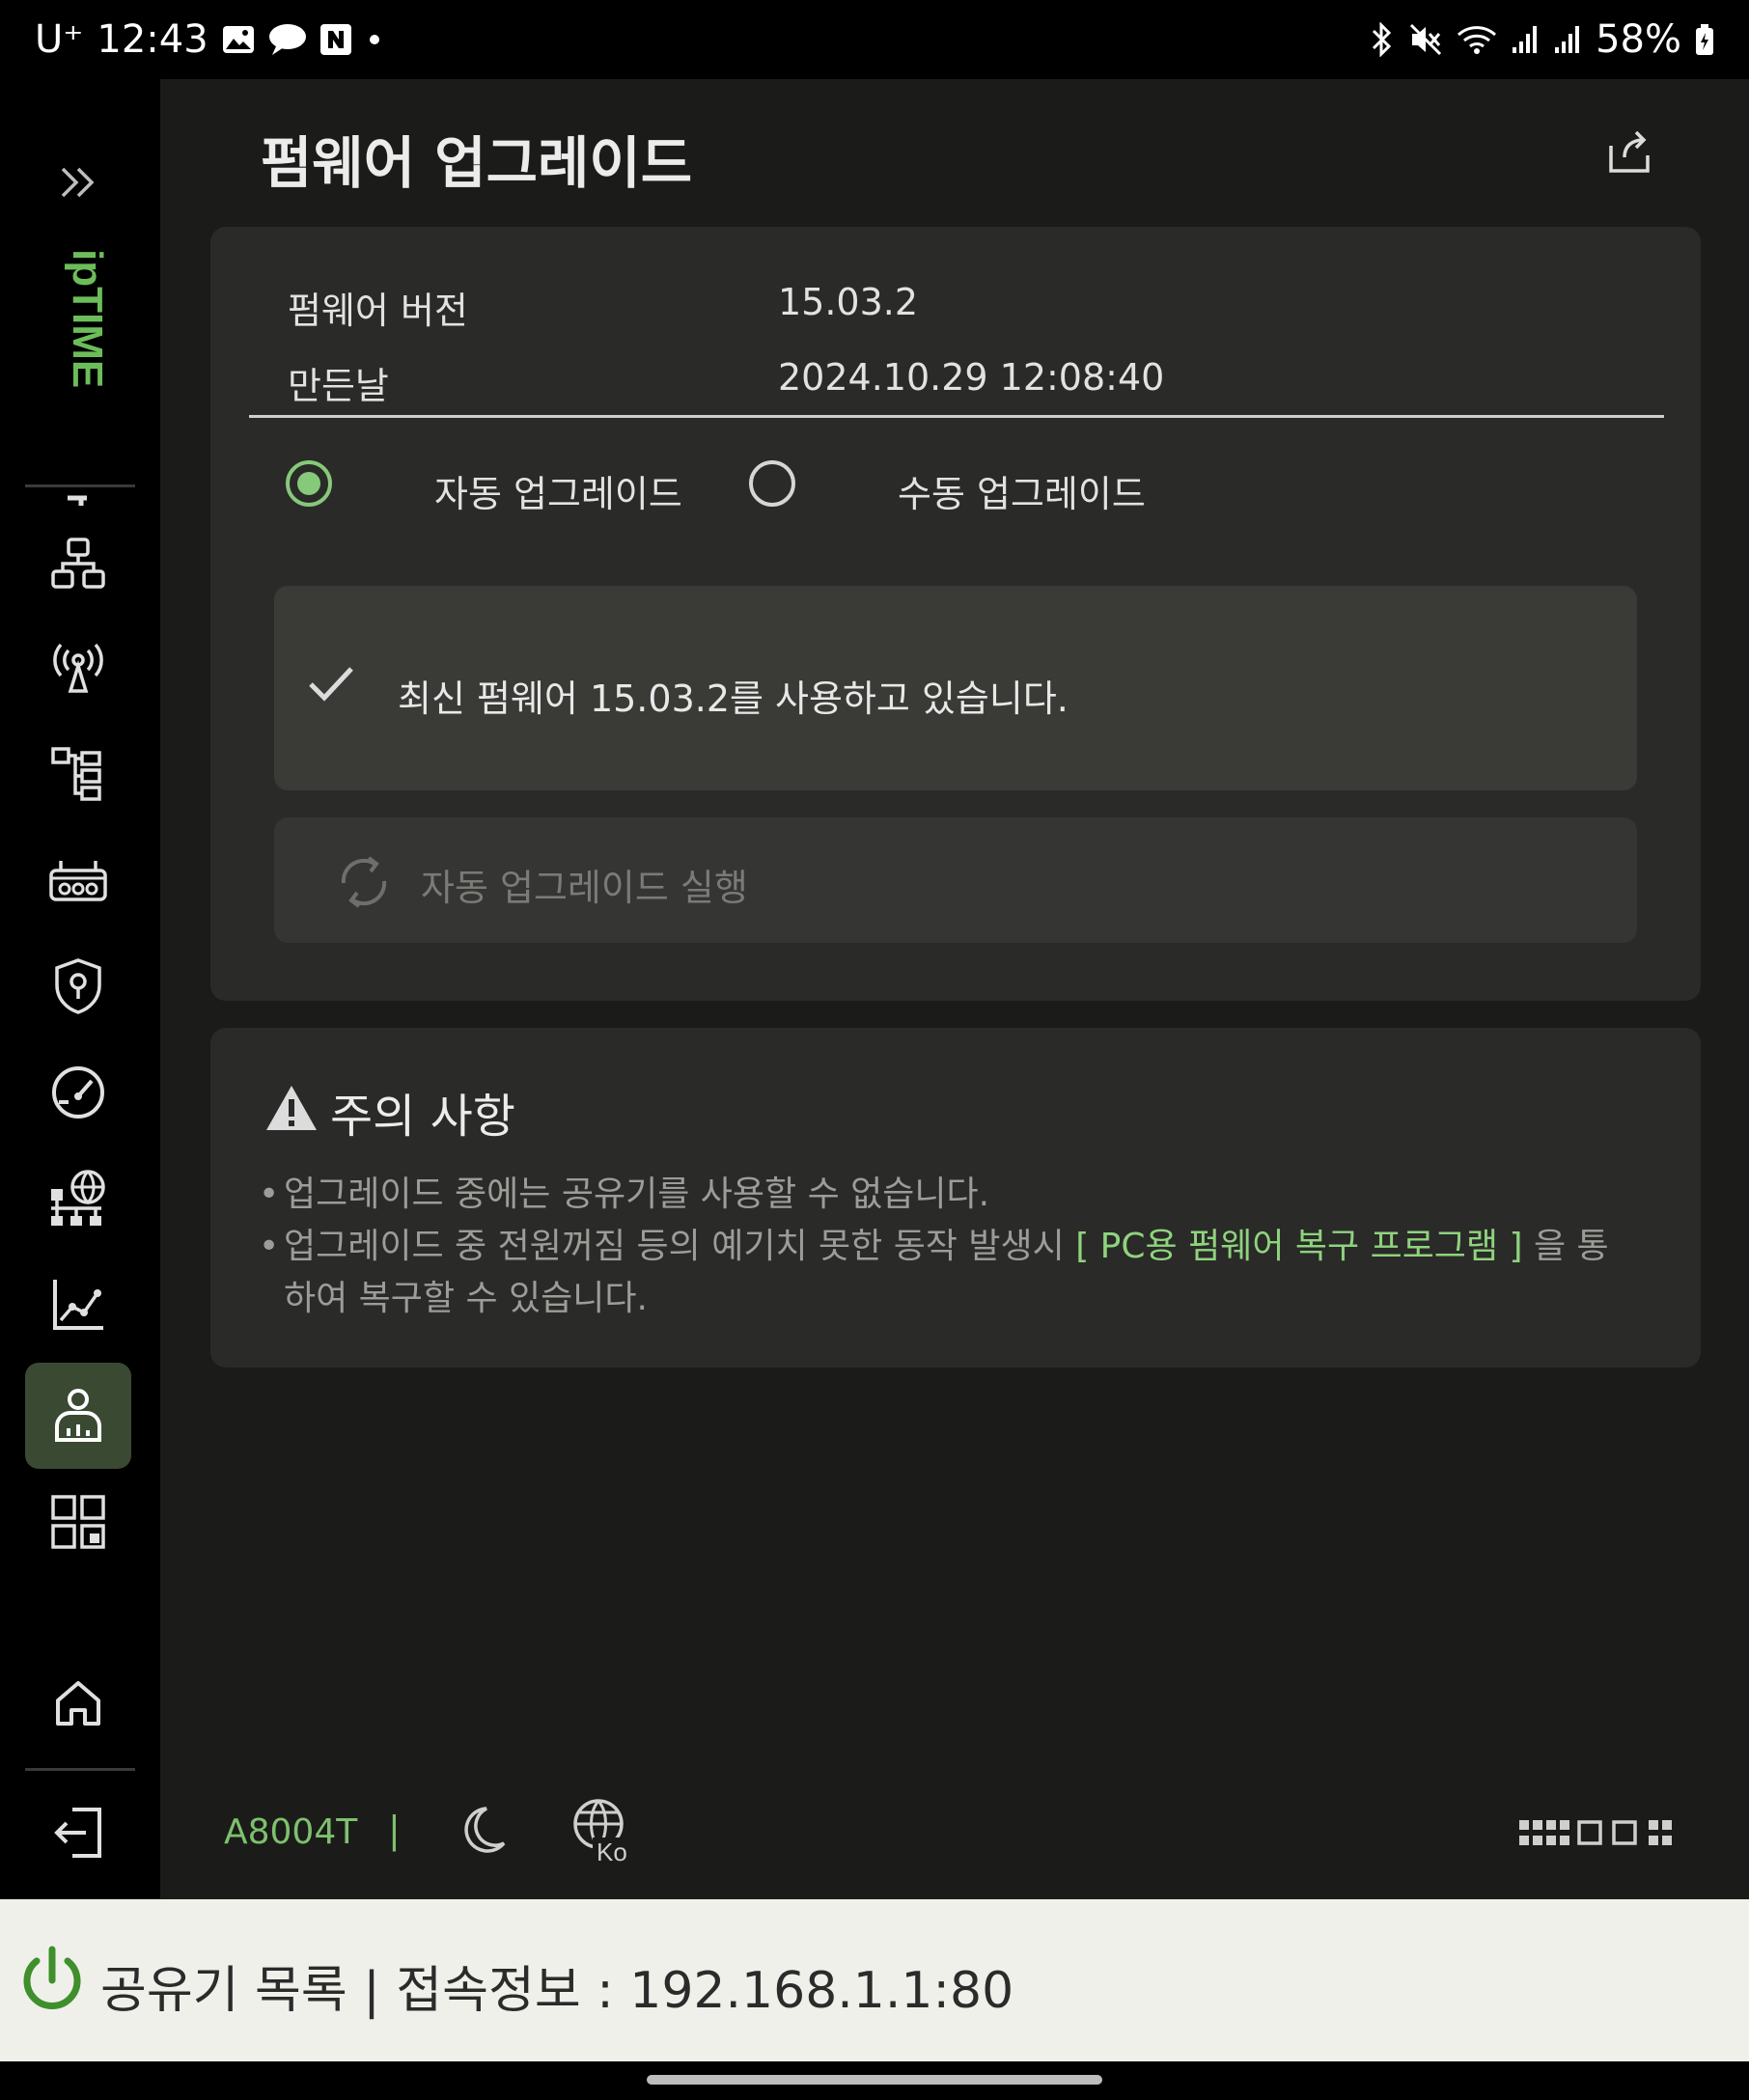  I want to click on firmware-version-label: 펌웨어 버전, so click(378, 311).